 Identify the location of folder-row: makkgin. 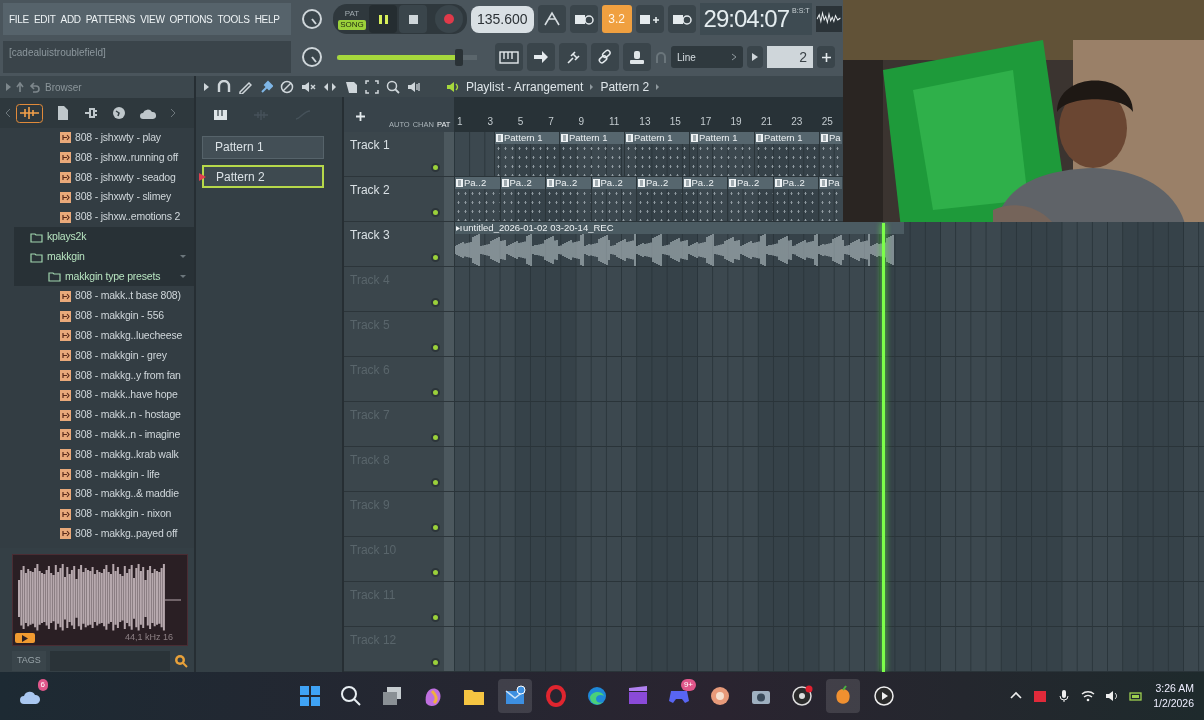
(104, 256).